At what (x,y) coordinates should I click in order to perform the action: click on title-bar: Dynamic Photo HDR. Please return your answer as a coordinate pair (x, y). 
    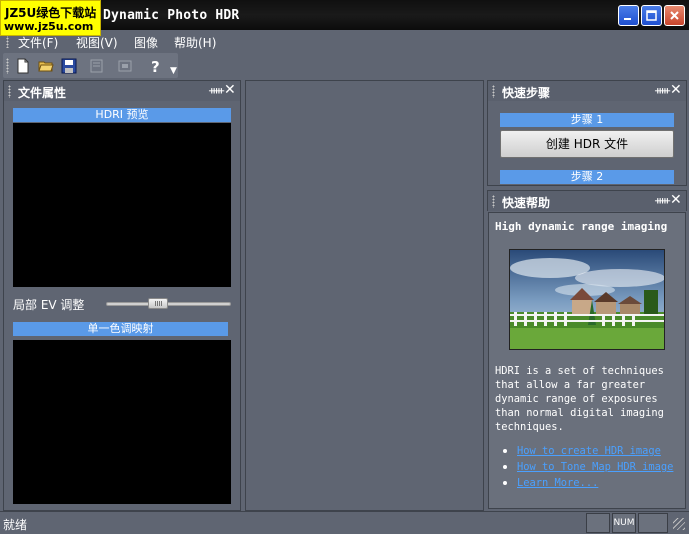
    Looking at the image, I should click on (344, 15).